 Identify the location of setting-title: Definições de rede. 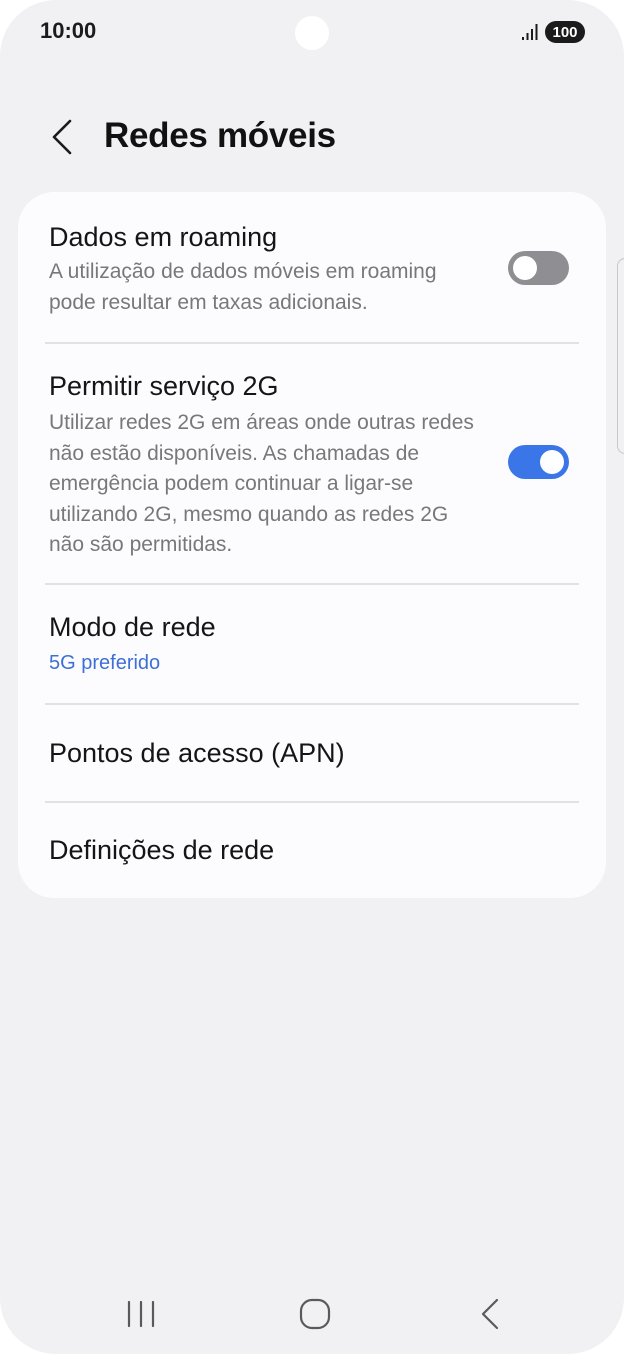
(162, 850).